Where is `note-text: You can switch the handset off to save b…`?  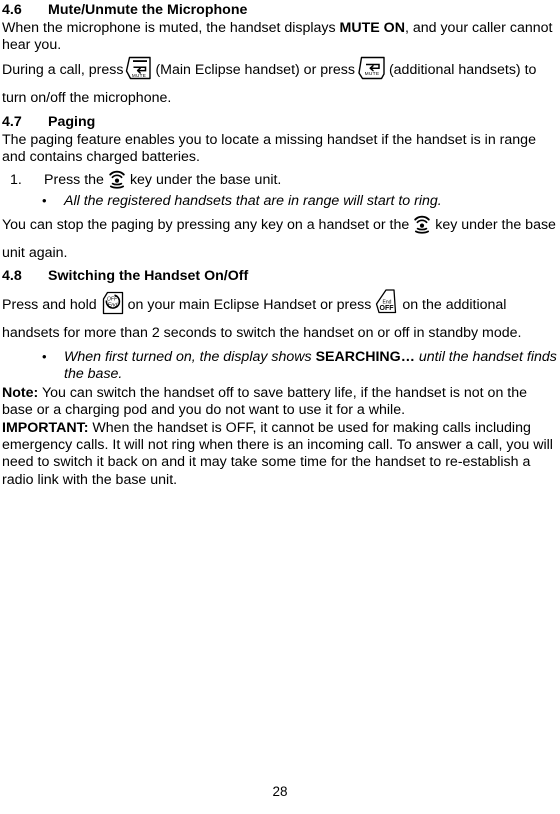 note-text: You can switch the handset off to save b… is located at coordinates (265, 401).